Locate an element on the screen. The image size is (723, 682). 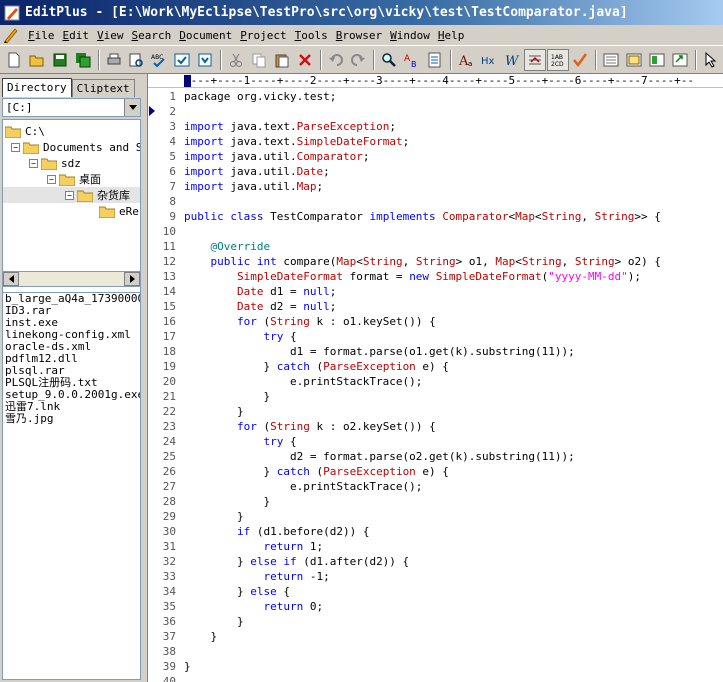
tree-item-label: 桌面 is located at coordinates (90, 179).